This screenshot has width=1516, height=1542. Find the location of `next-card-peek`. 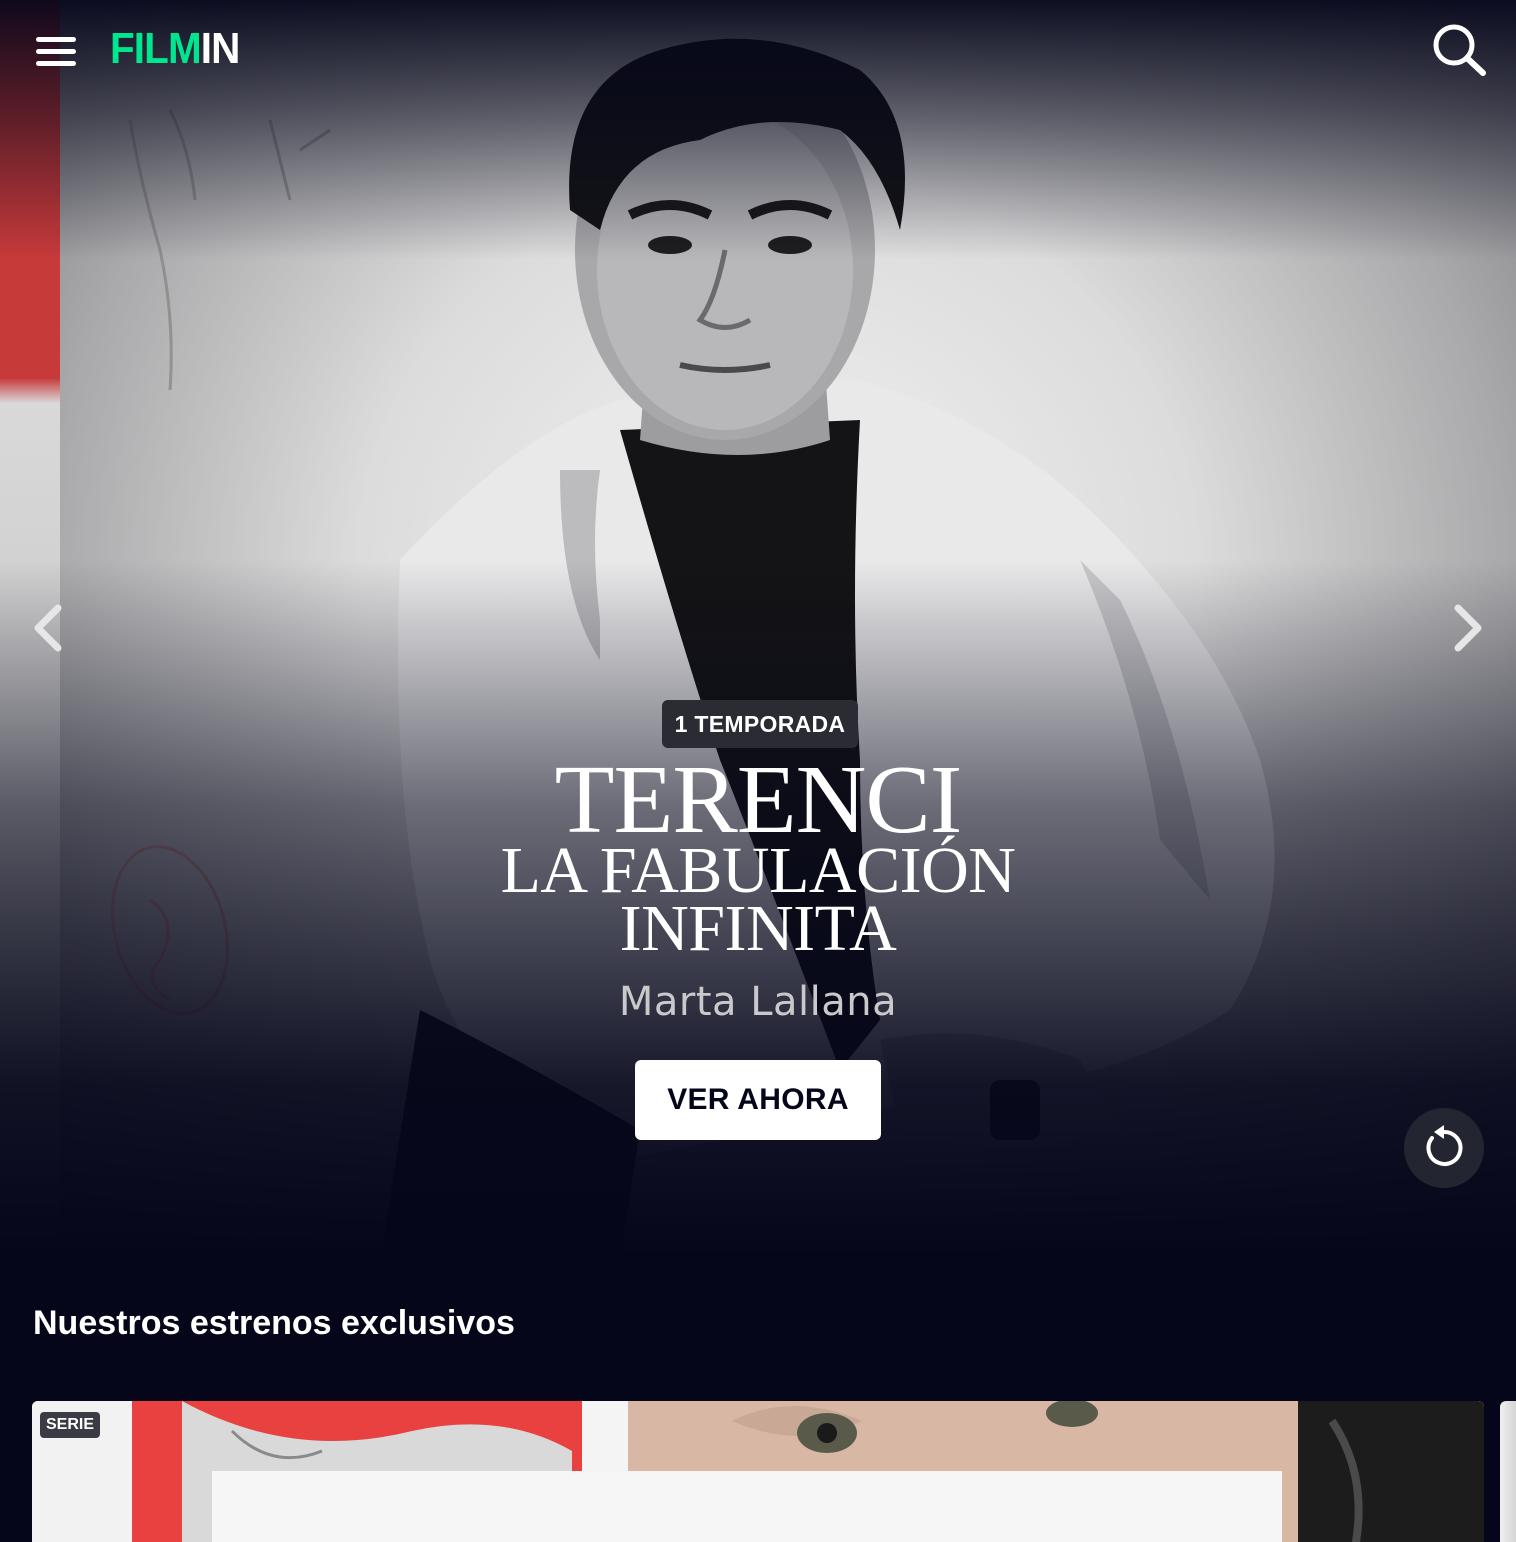

next-card-peek is located at coordinates (1508, 1471).